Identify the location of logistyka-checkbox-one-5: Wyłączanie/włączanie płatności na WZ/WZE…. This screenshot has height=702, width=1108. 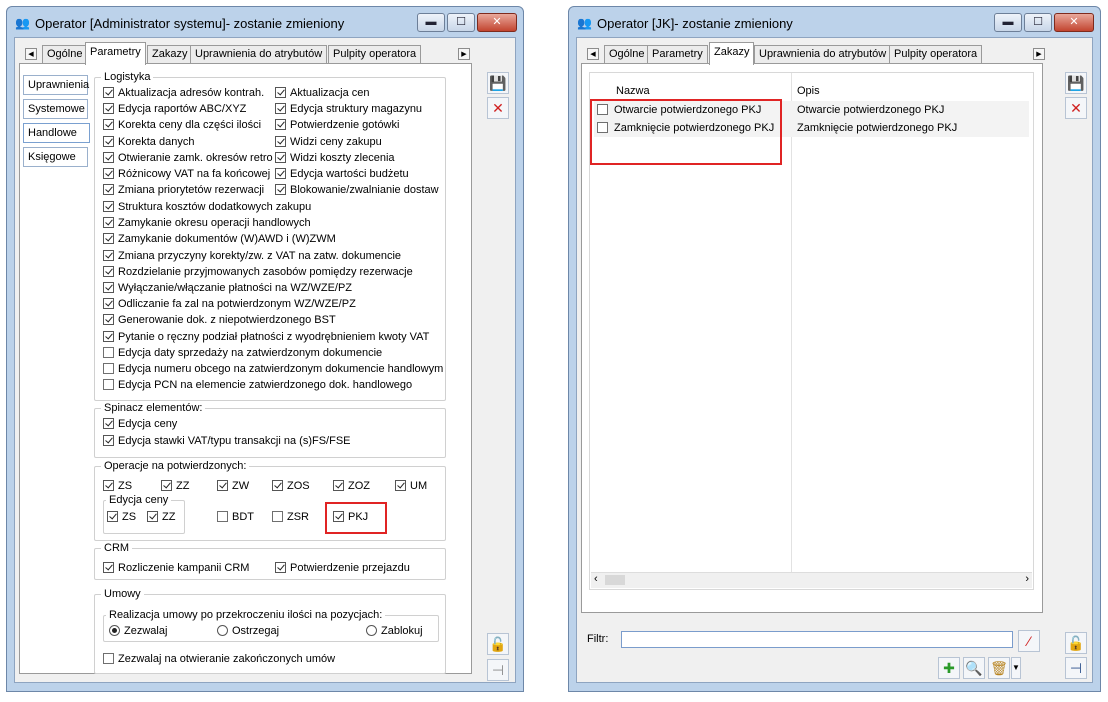
(227, 288).